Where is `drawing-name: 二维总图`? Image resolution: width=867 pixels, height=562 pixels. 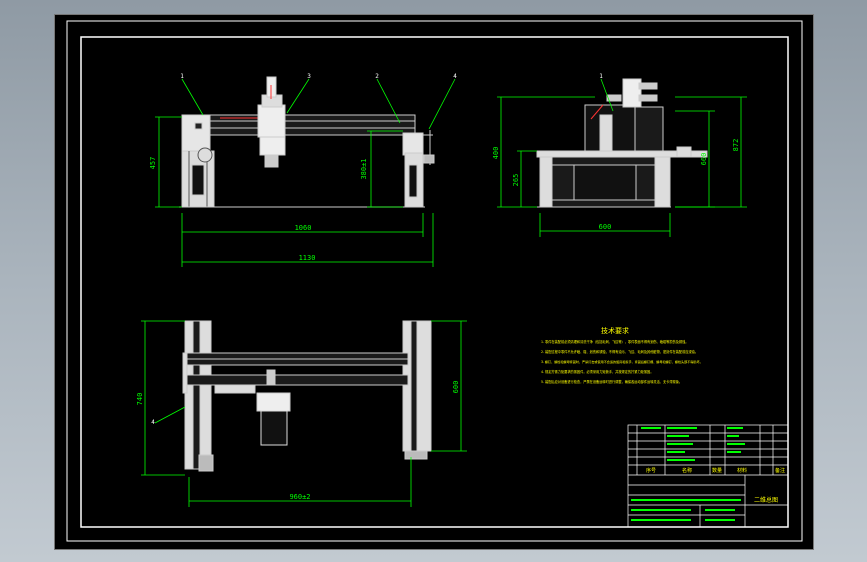 drawing-name: 二维总图 is located at coordinates (766, 500).